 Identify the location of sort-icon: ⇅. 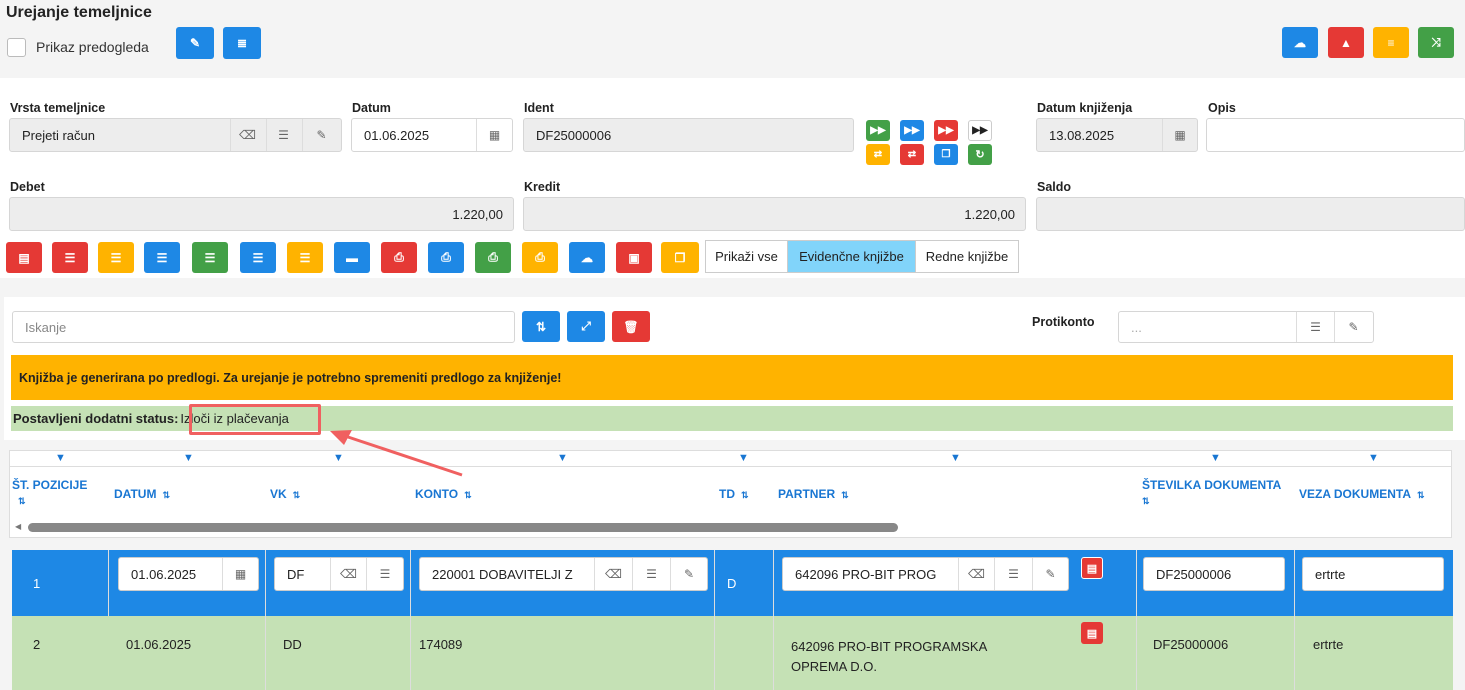
(541, 326).